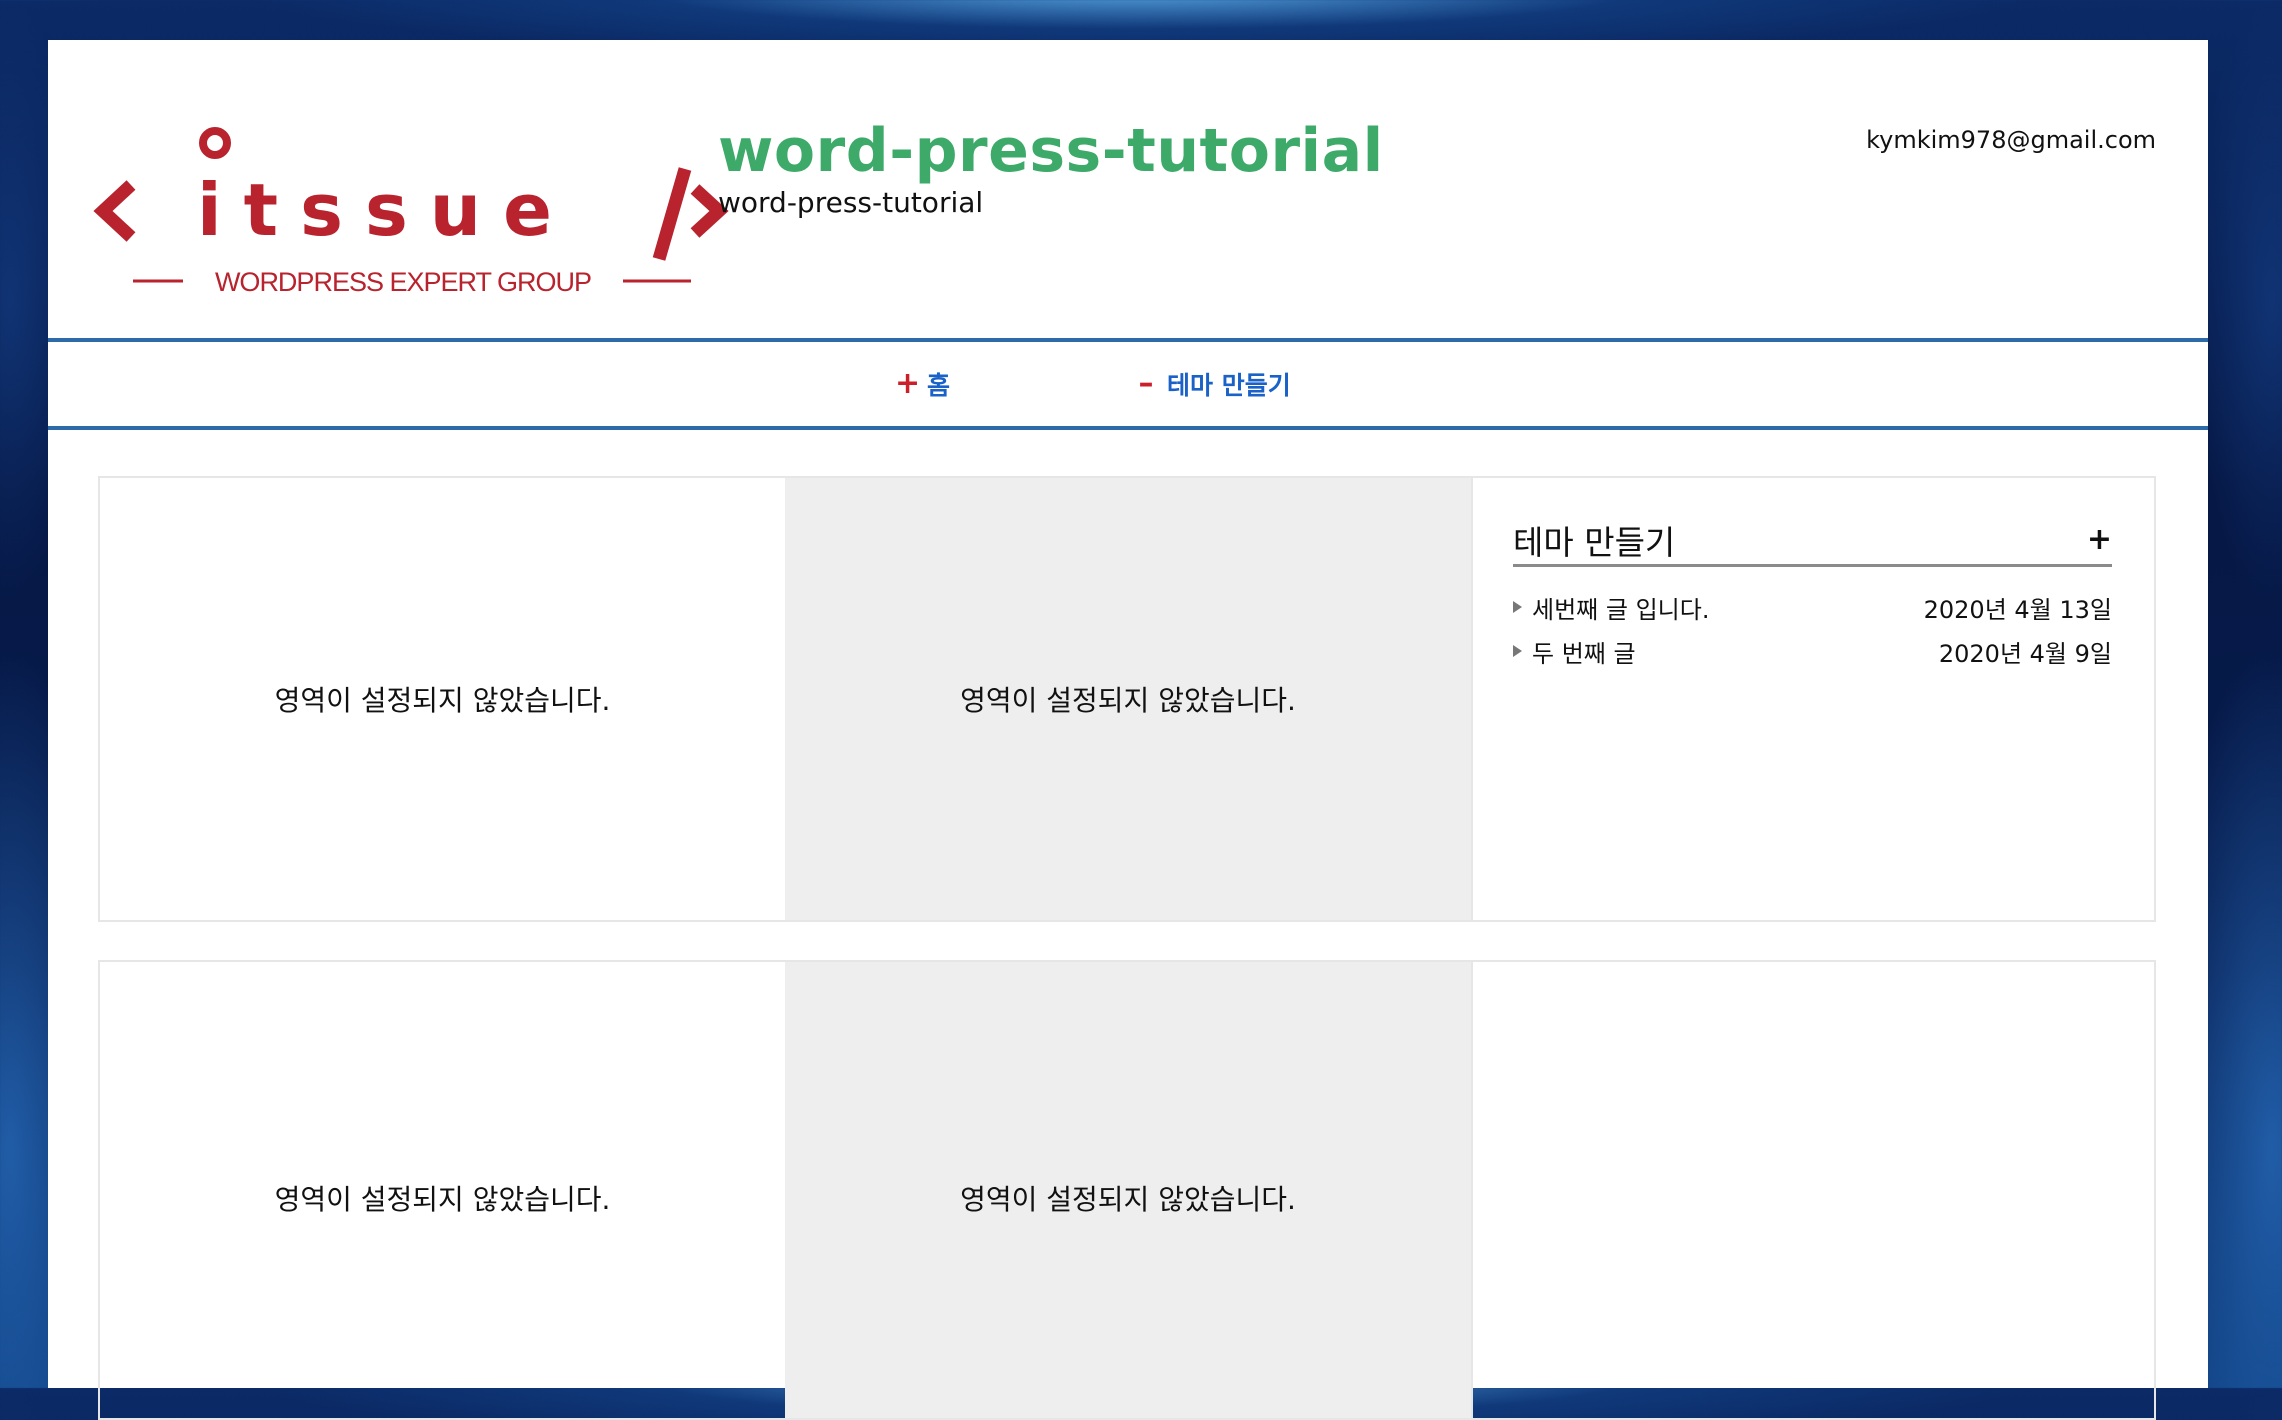  Describe the element at coordinates (2099, 540) in the screenshot. I see `more-plus-icon: +` at that location.